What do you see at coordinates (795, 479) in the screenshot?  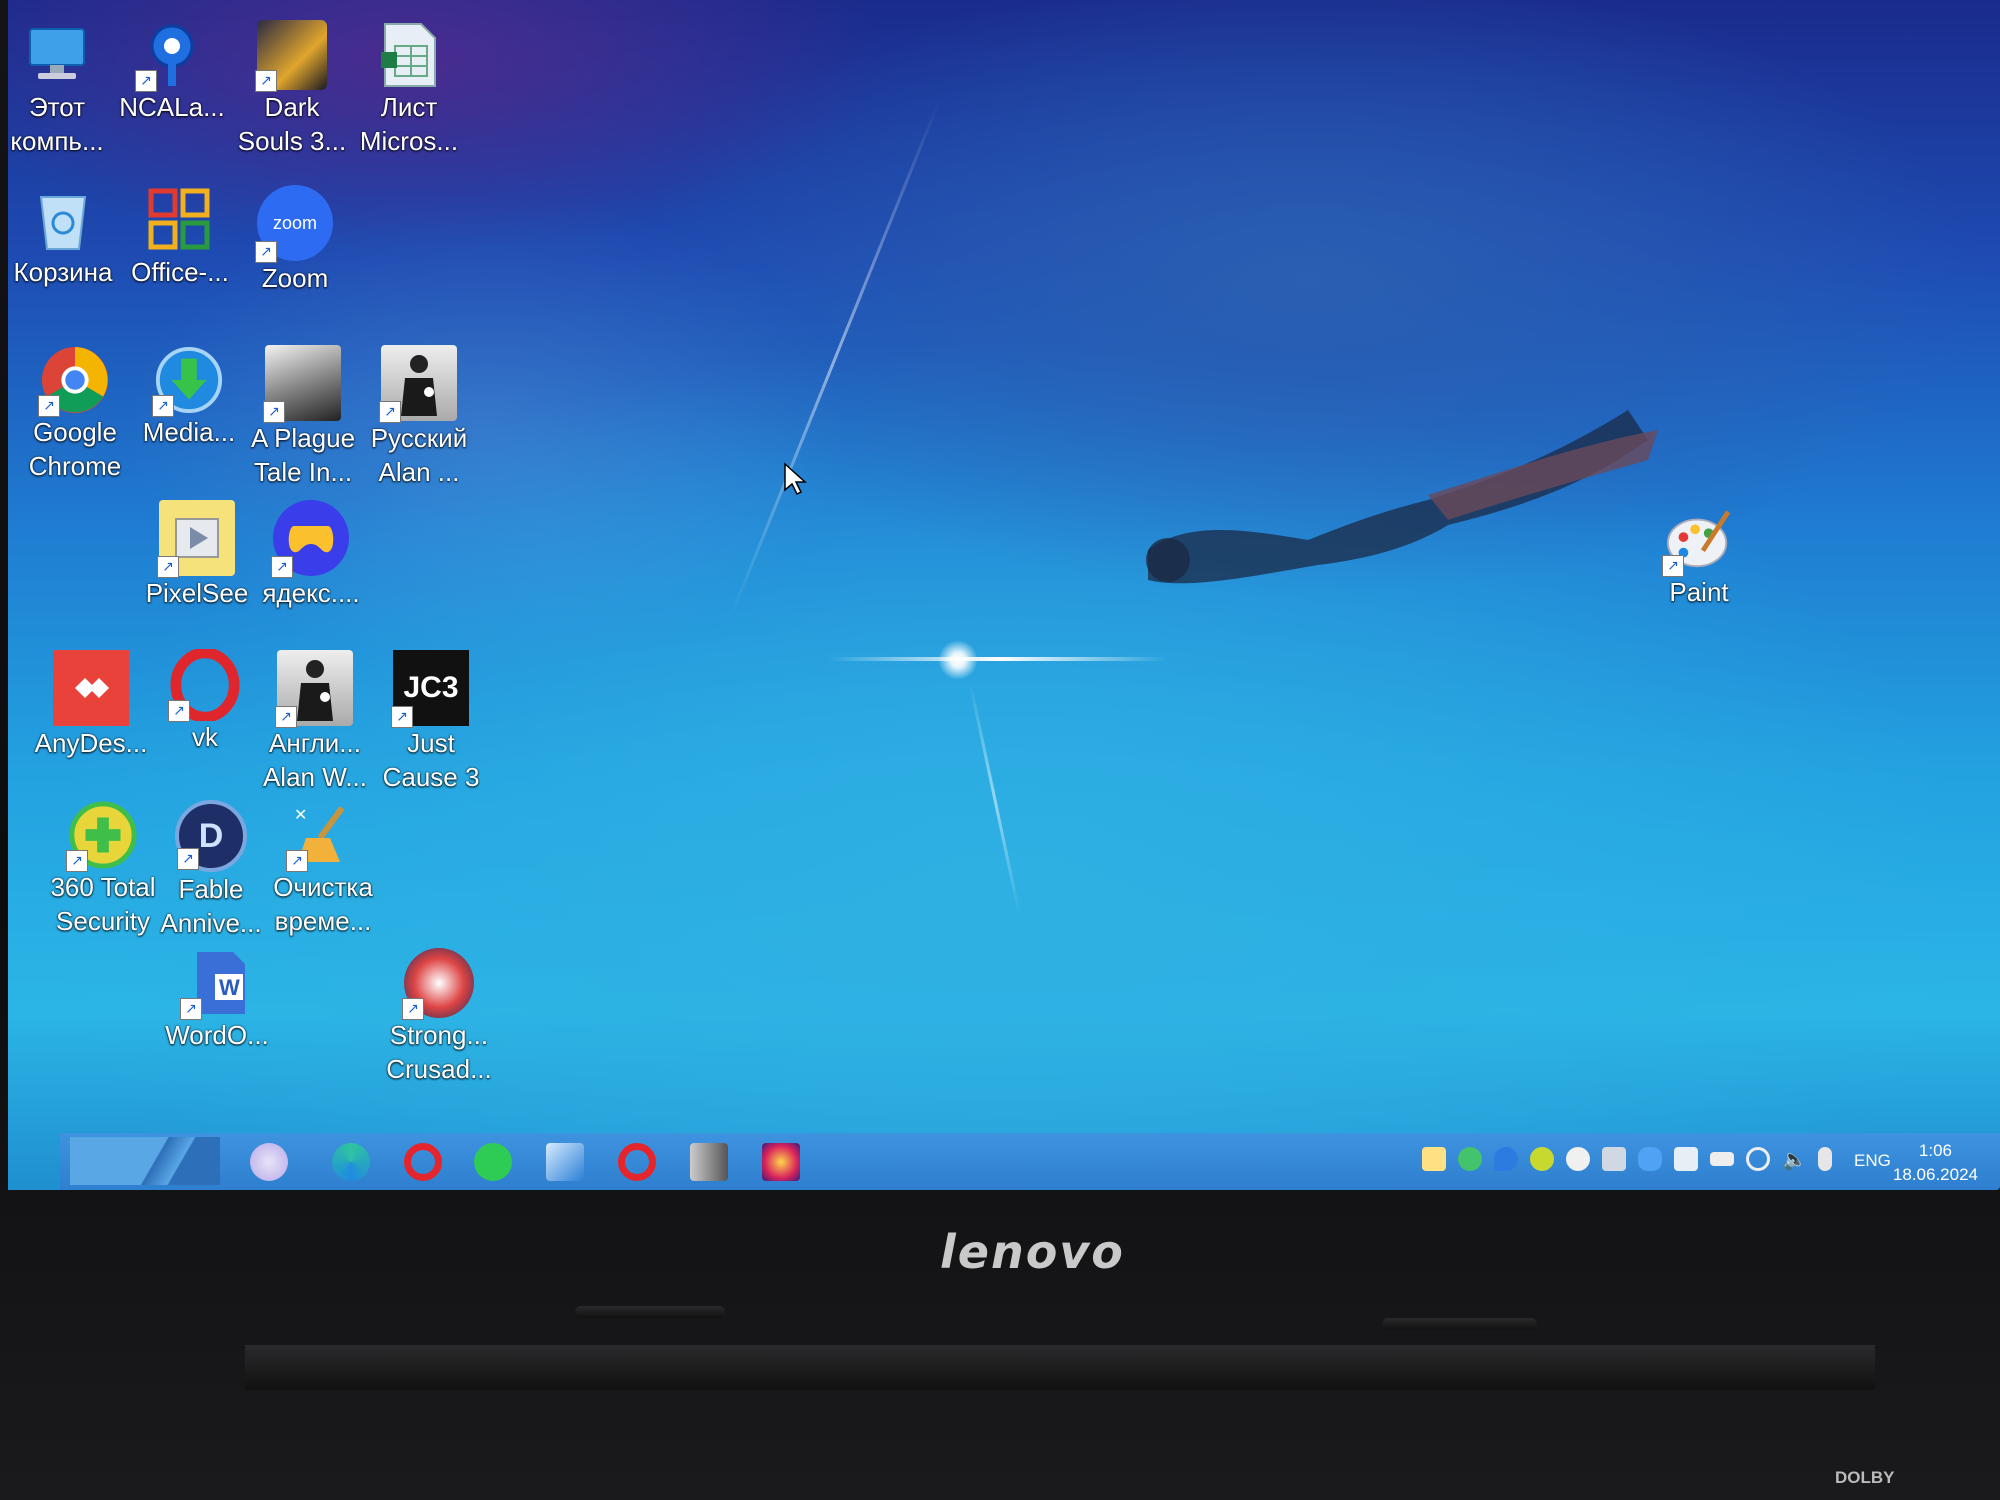 I see `mouse-cursor-icon` at bounding box center [795, 479].